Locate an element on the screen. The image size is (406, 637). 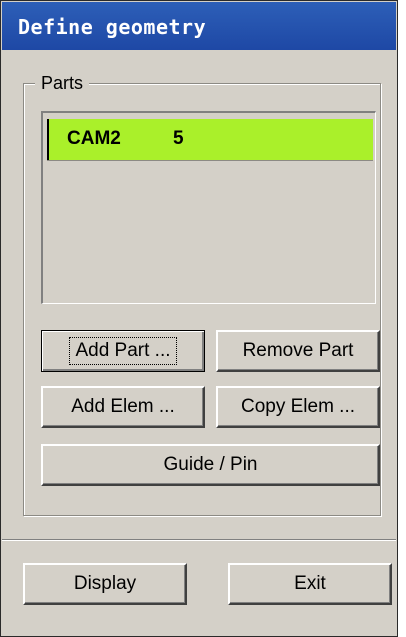
window-title: Define geometry is located at coordinates (112, 27).